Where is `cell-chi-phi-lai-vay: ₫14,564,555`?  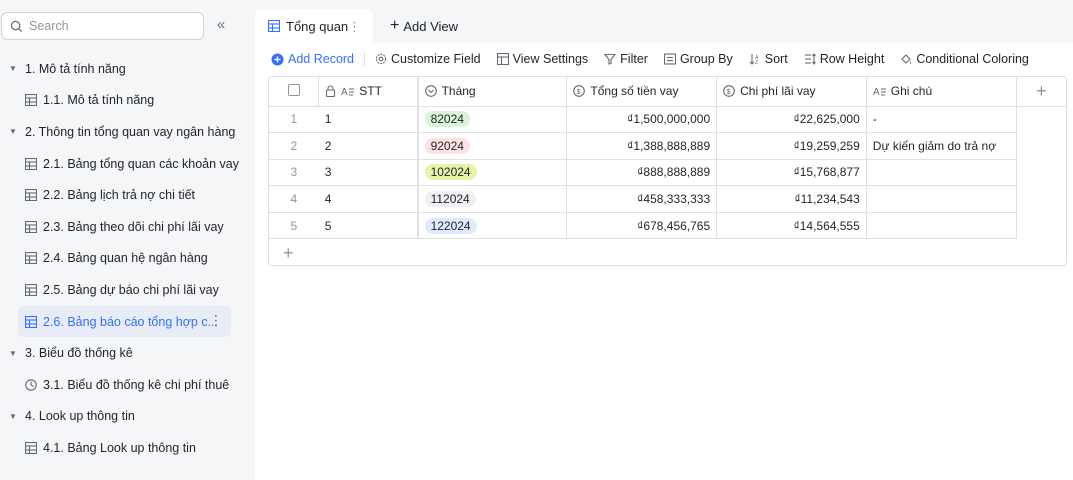 cell-chi-phi-lai-vay: ₫14,564,555 is located at coordinates (791, 226).